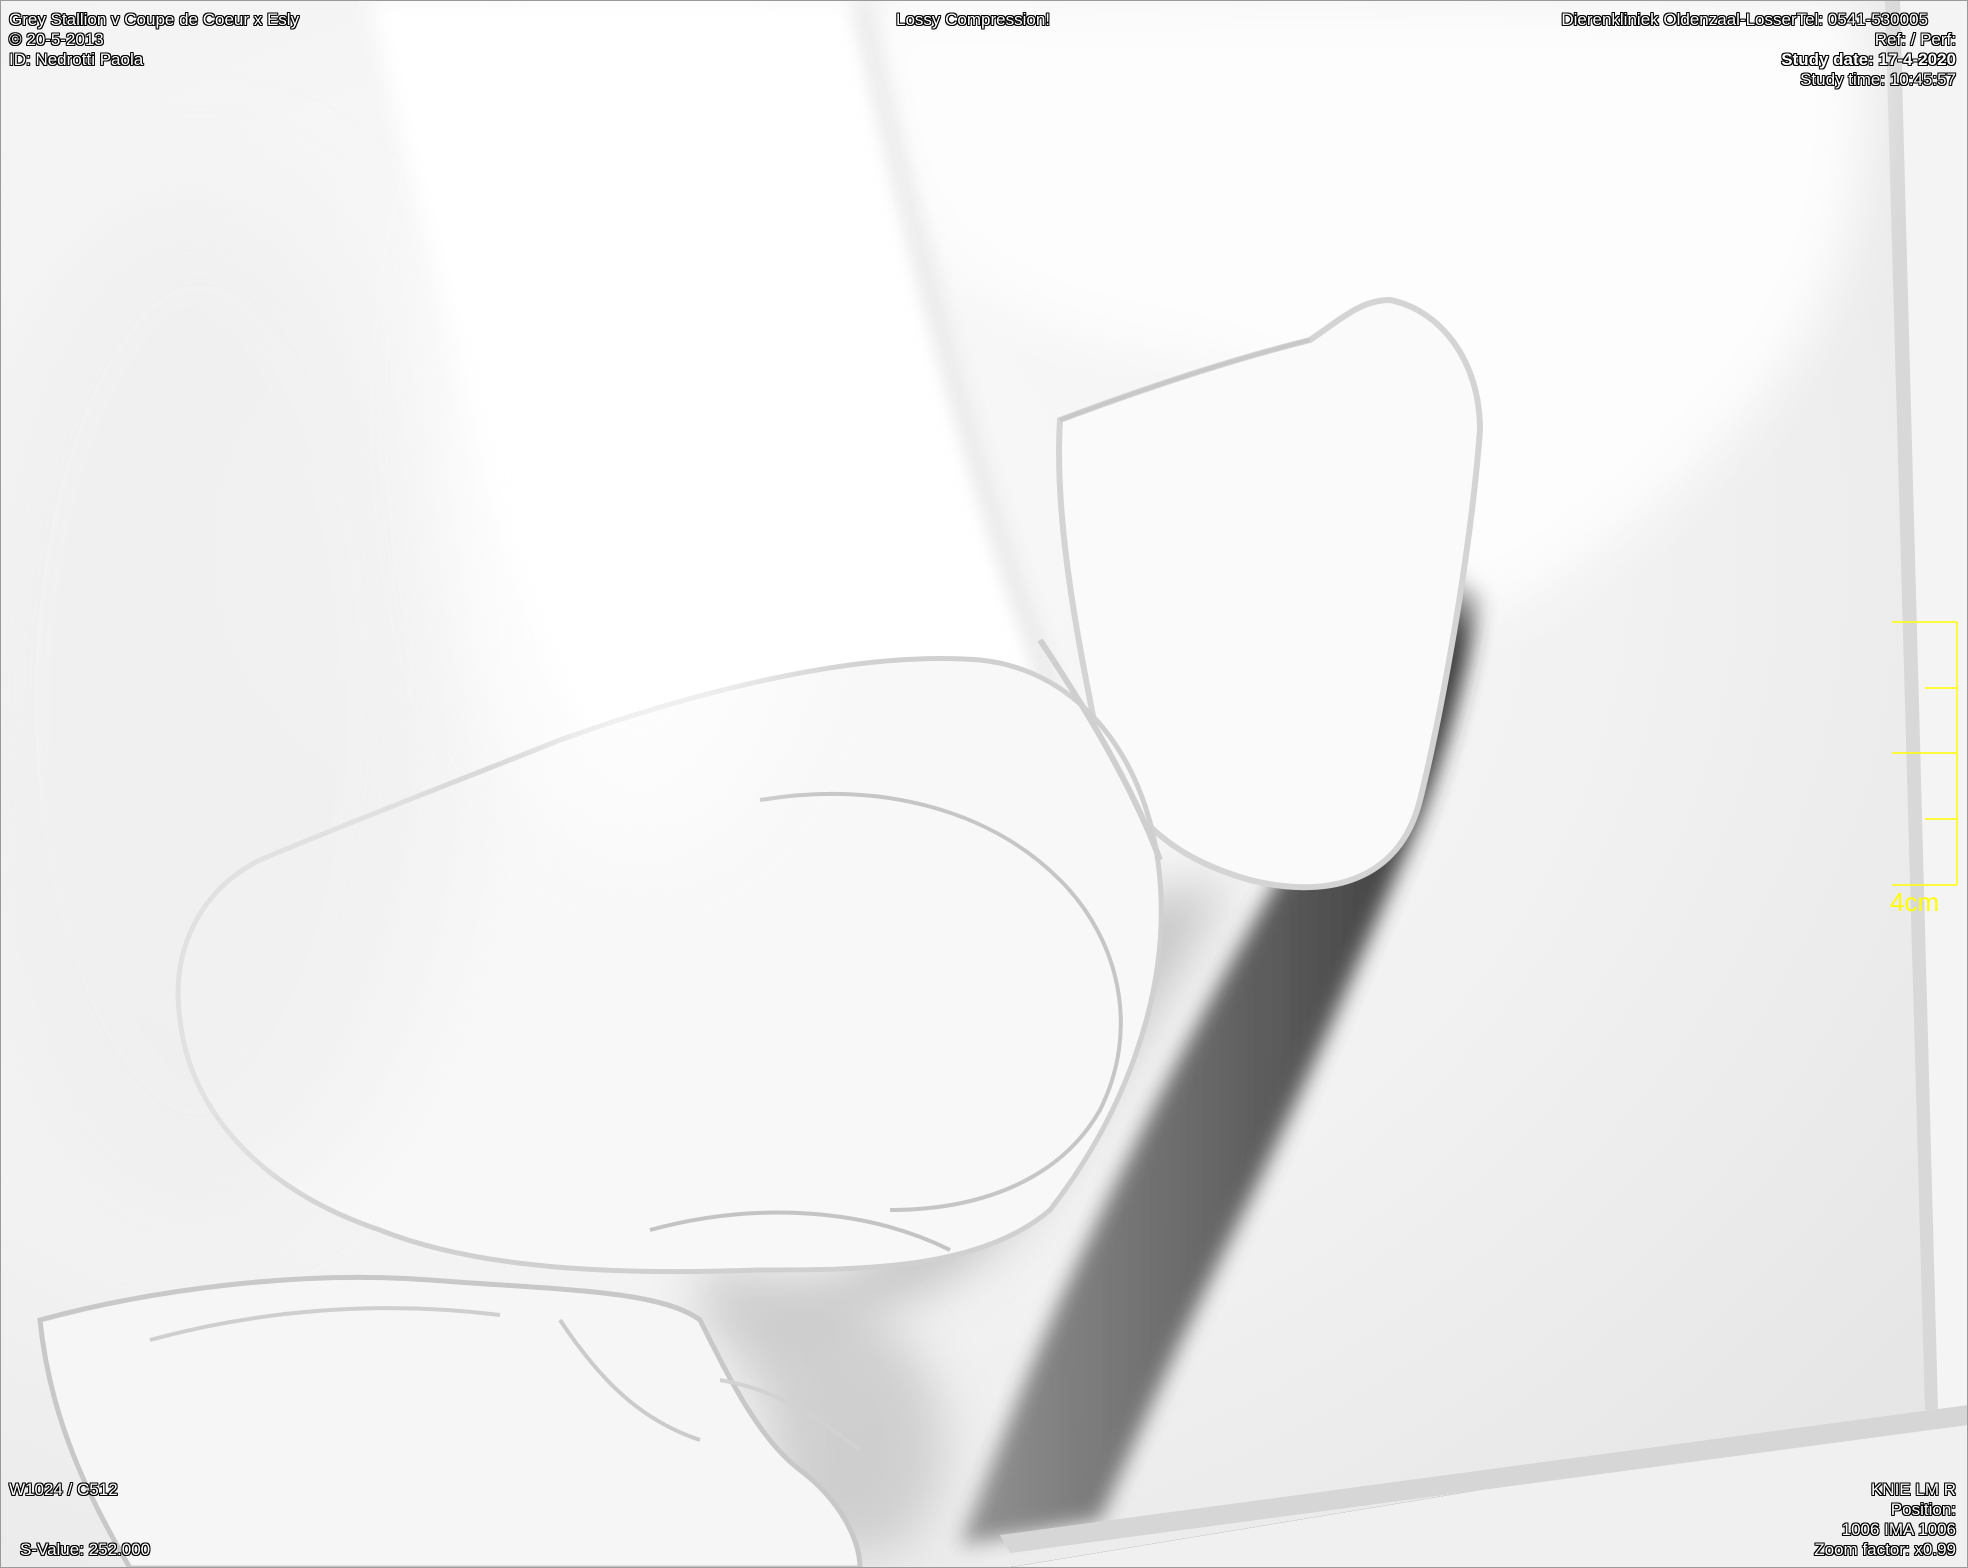  I want to click on patient-id-text: ID: Nedrotti Paola, so click(76, 59).